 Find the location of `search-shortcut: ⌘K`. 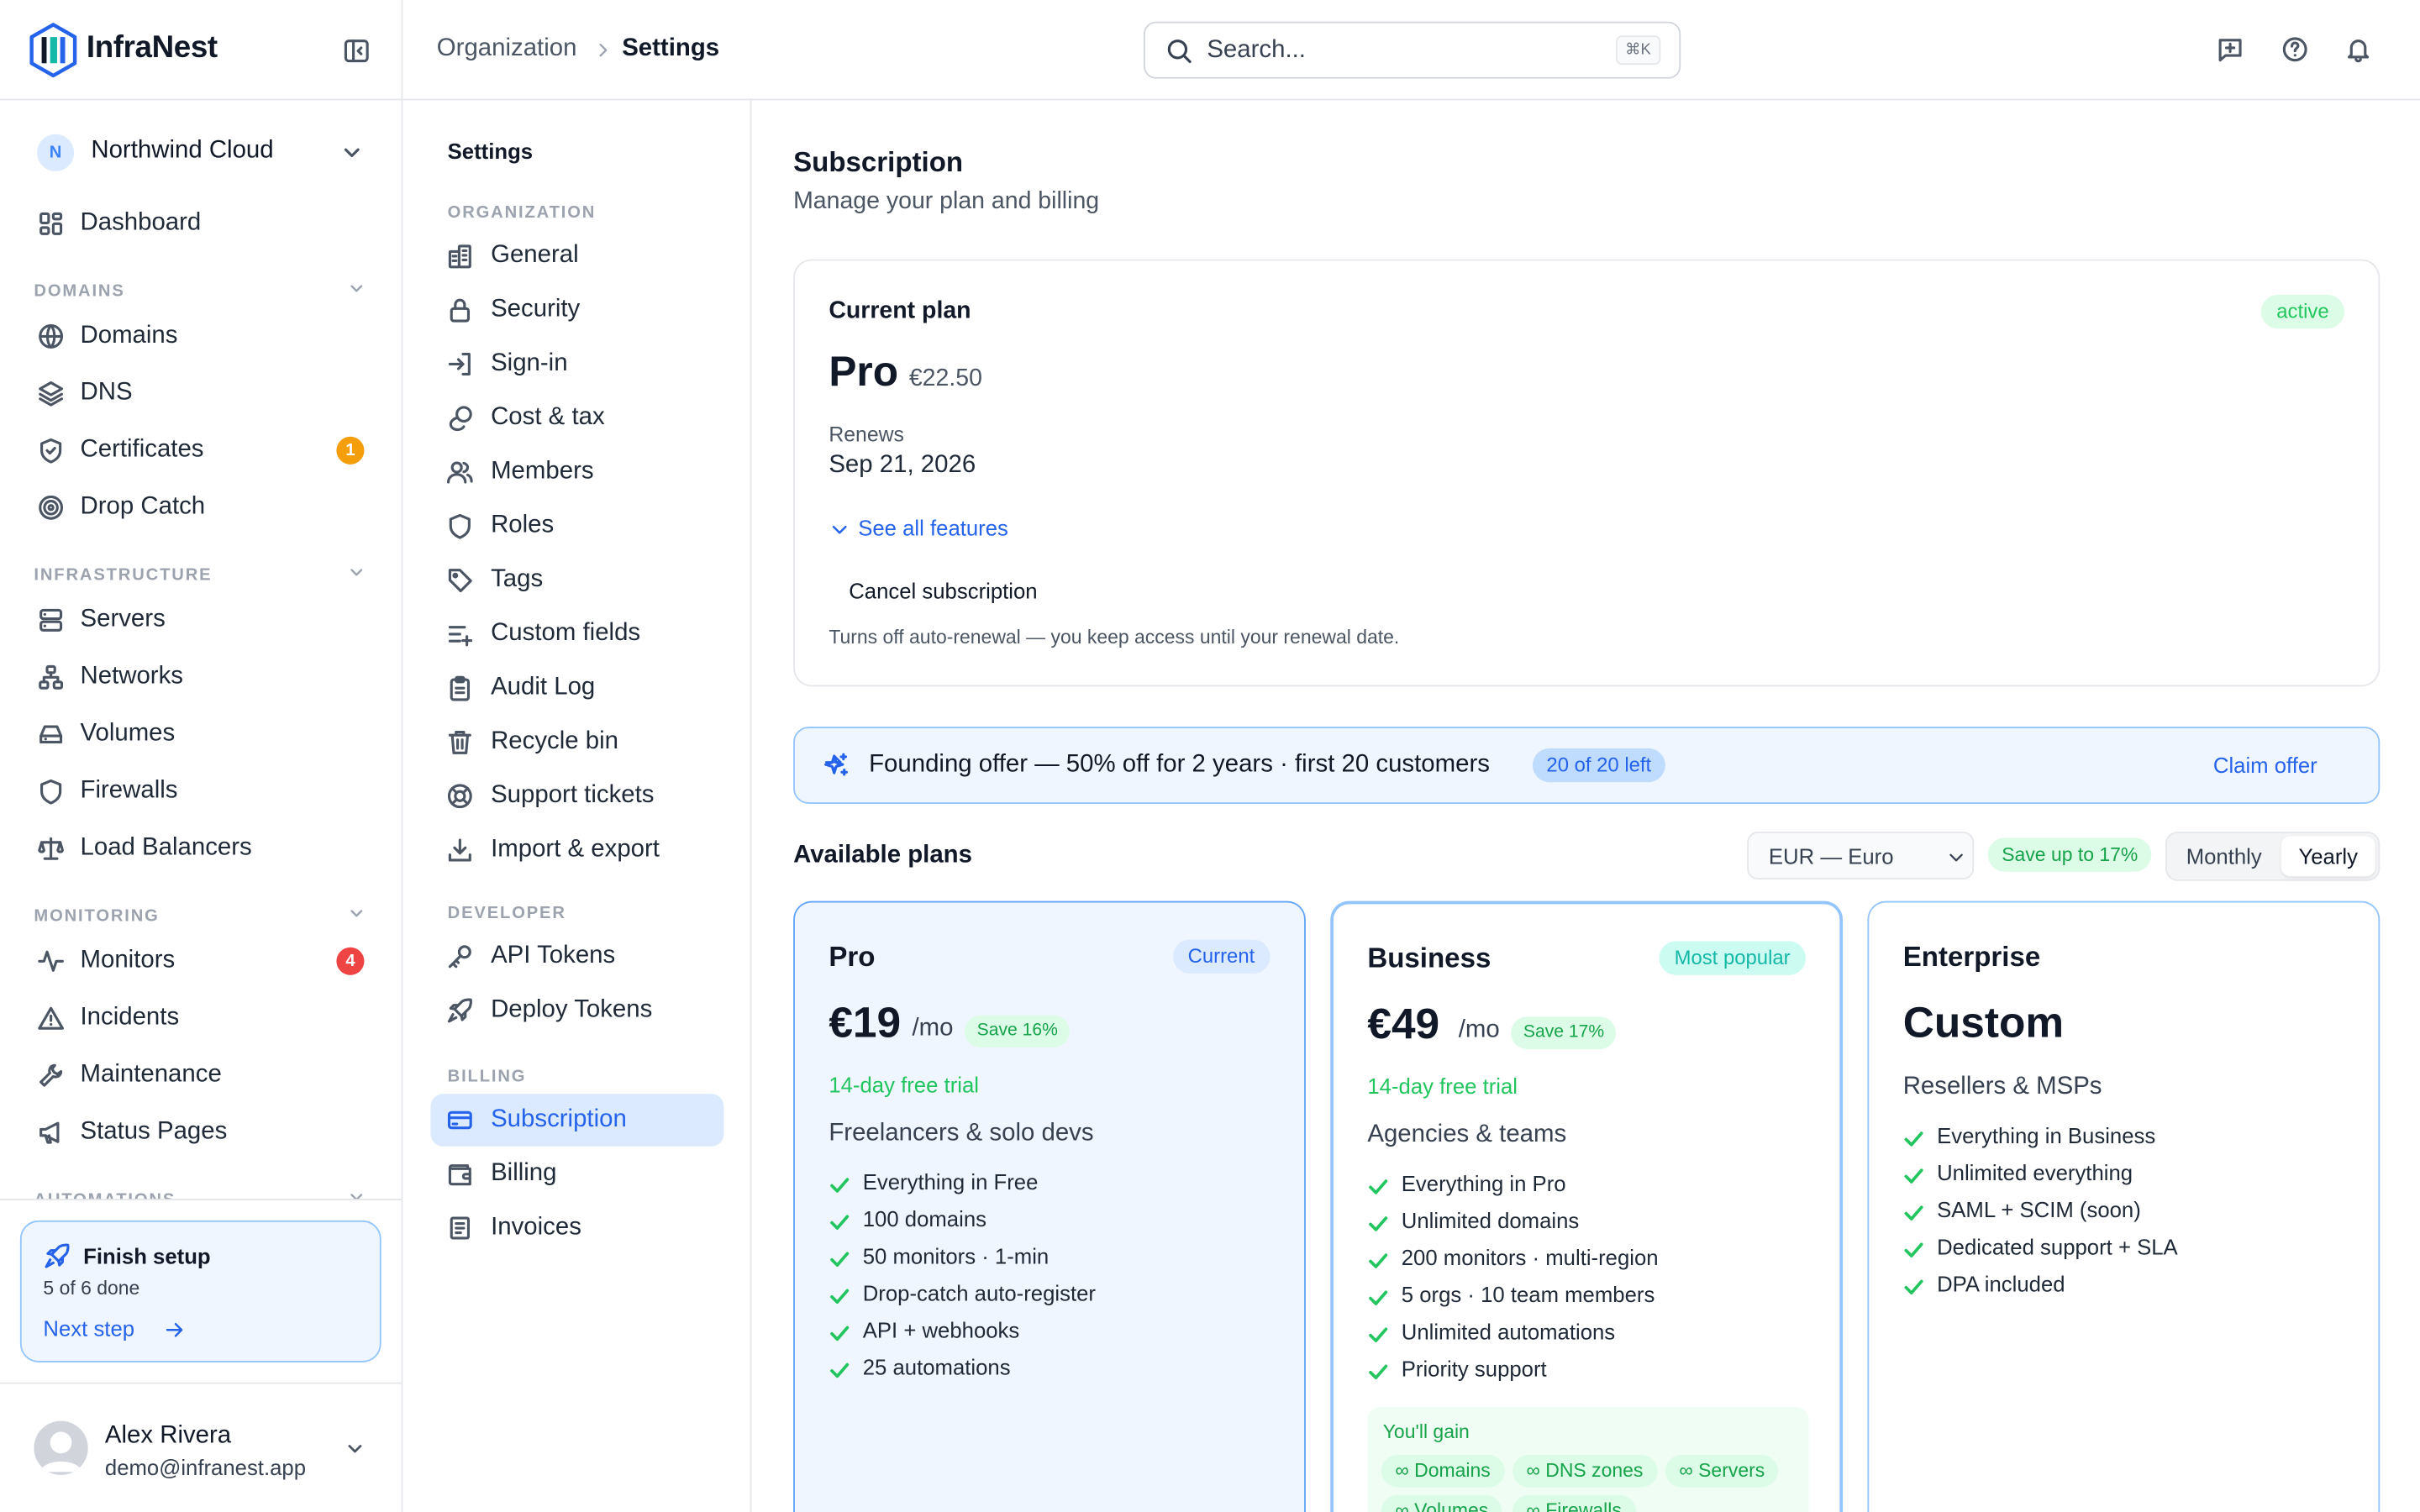

search-shortcut: ⌘K is located at coordinates (1638, 50).